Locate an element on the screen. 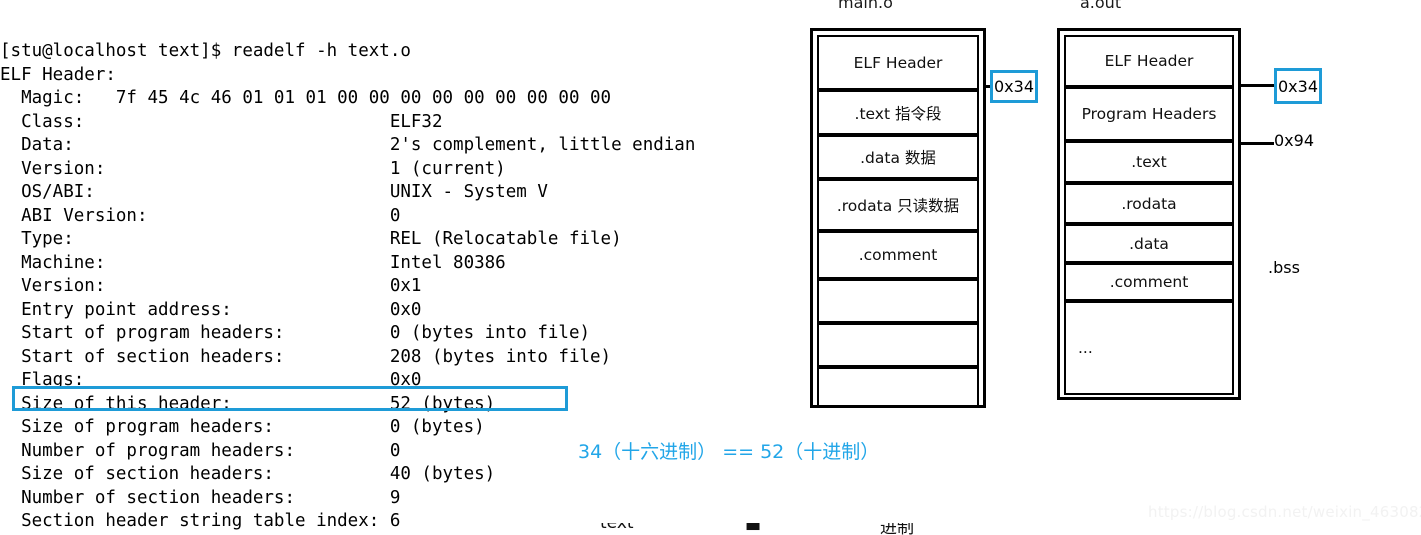 Image resolution: width=1421 pixels, height=535 pixels. terminal-line: Size of section headers: 40 (bytes) is located at coordinates (248, 474).